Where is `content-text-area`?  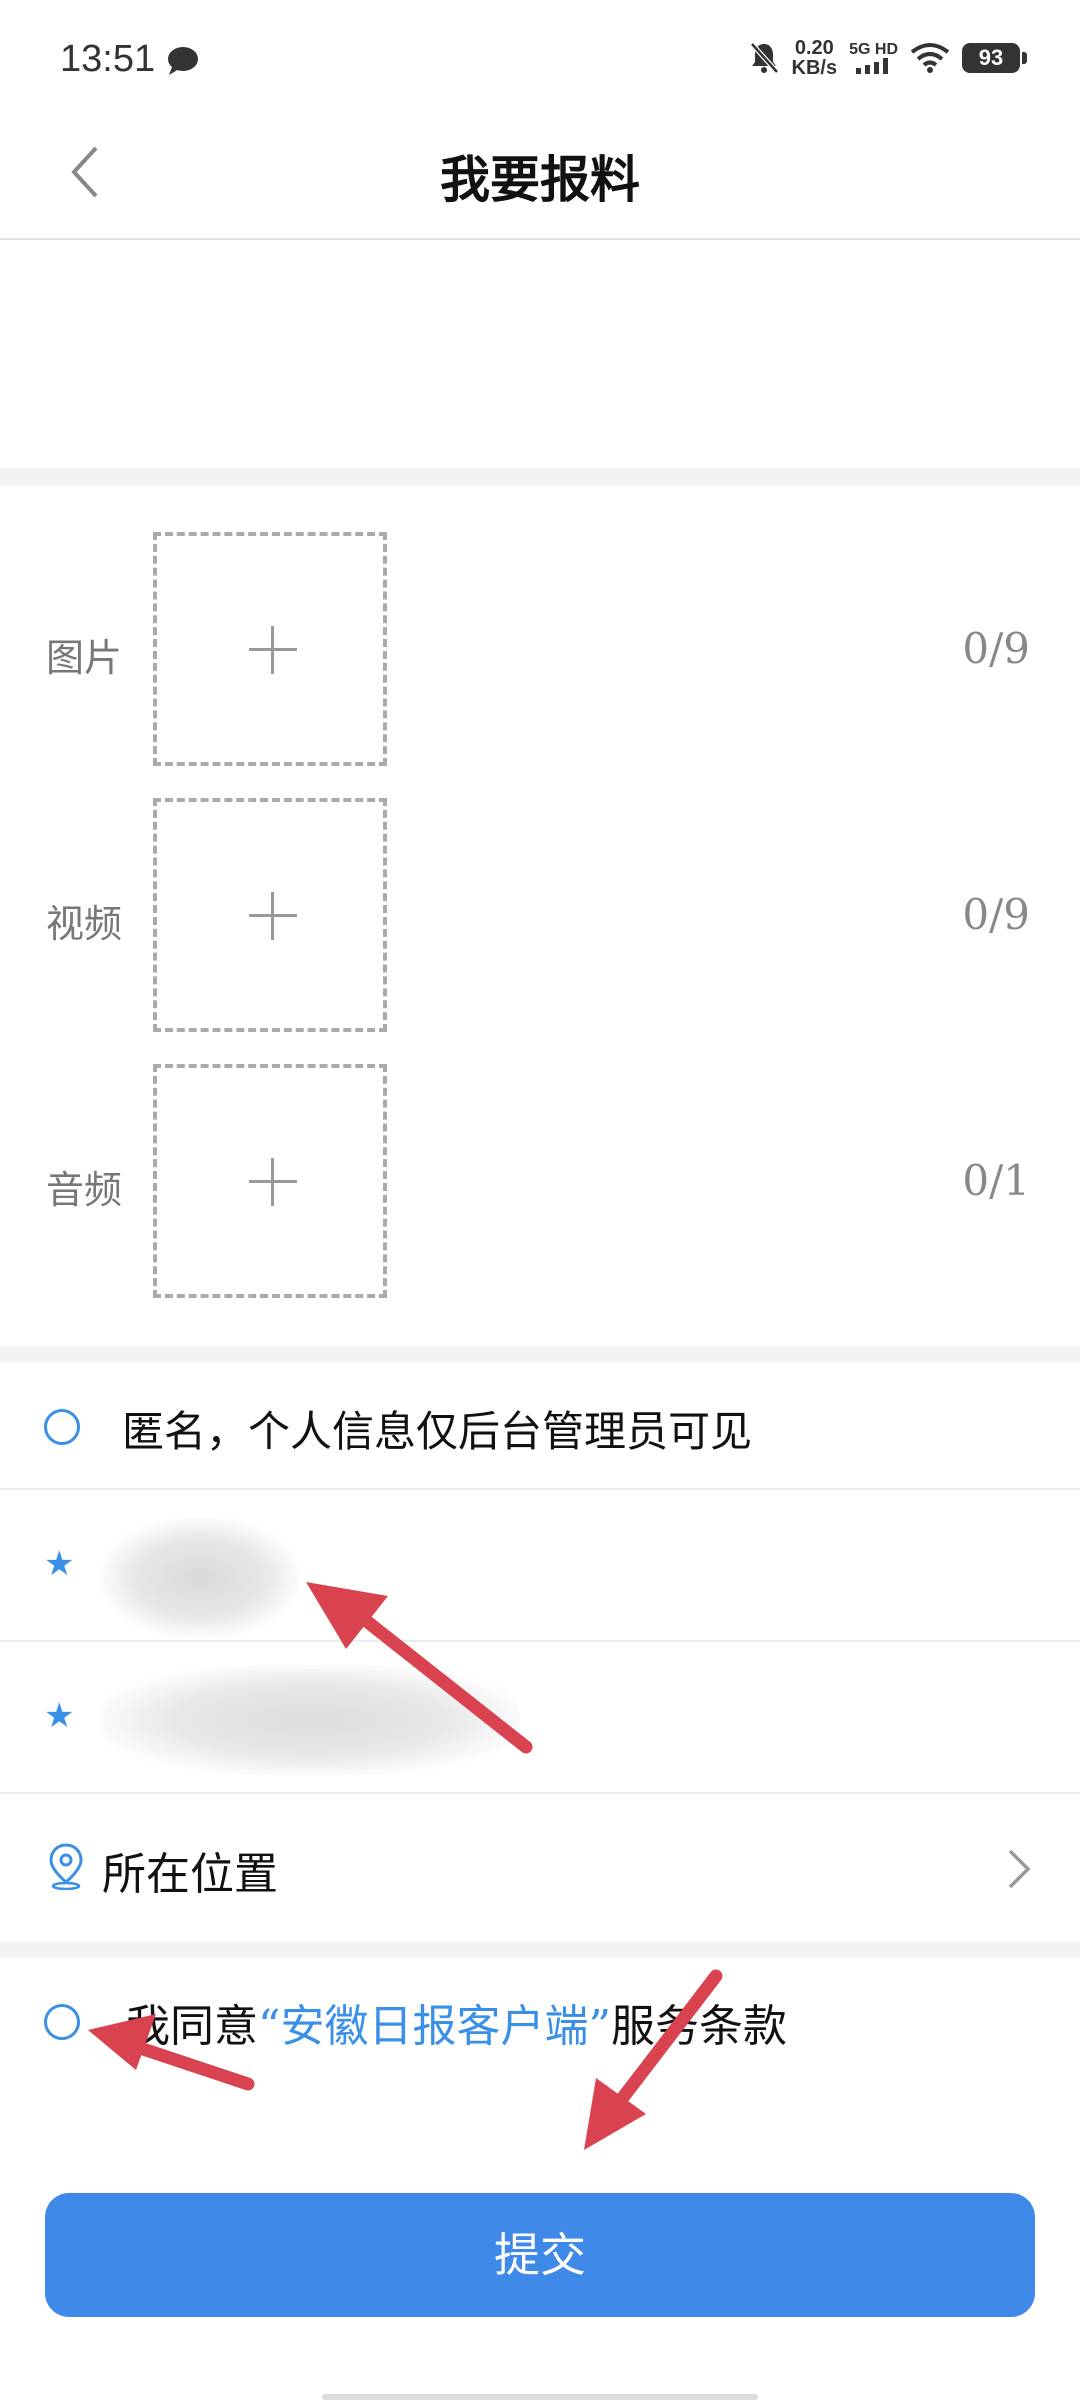 content-text-area is located at coordinates (540, 354).